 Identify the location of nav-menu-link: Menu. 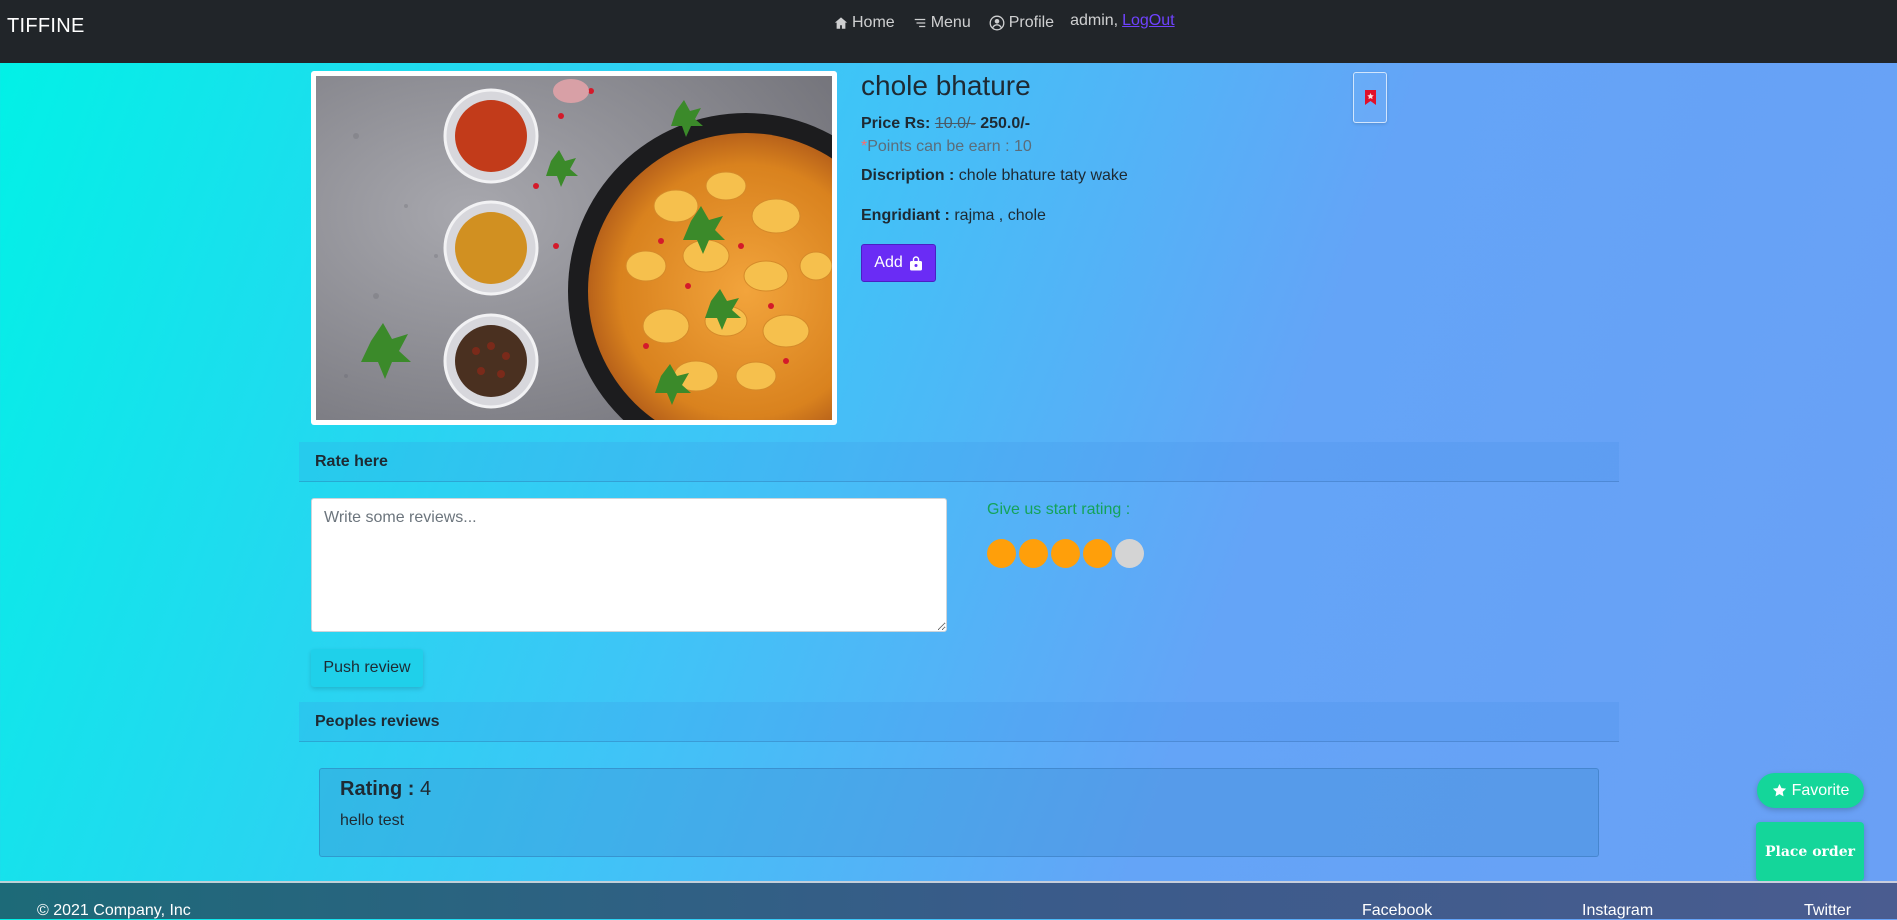
(942, 23).